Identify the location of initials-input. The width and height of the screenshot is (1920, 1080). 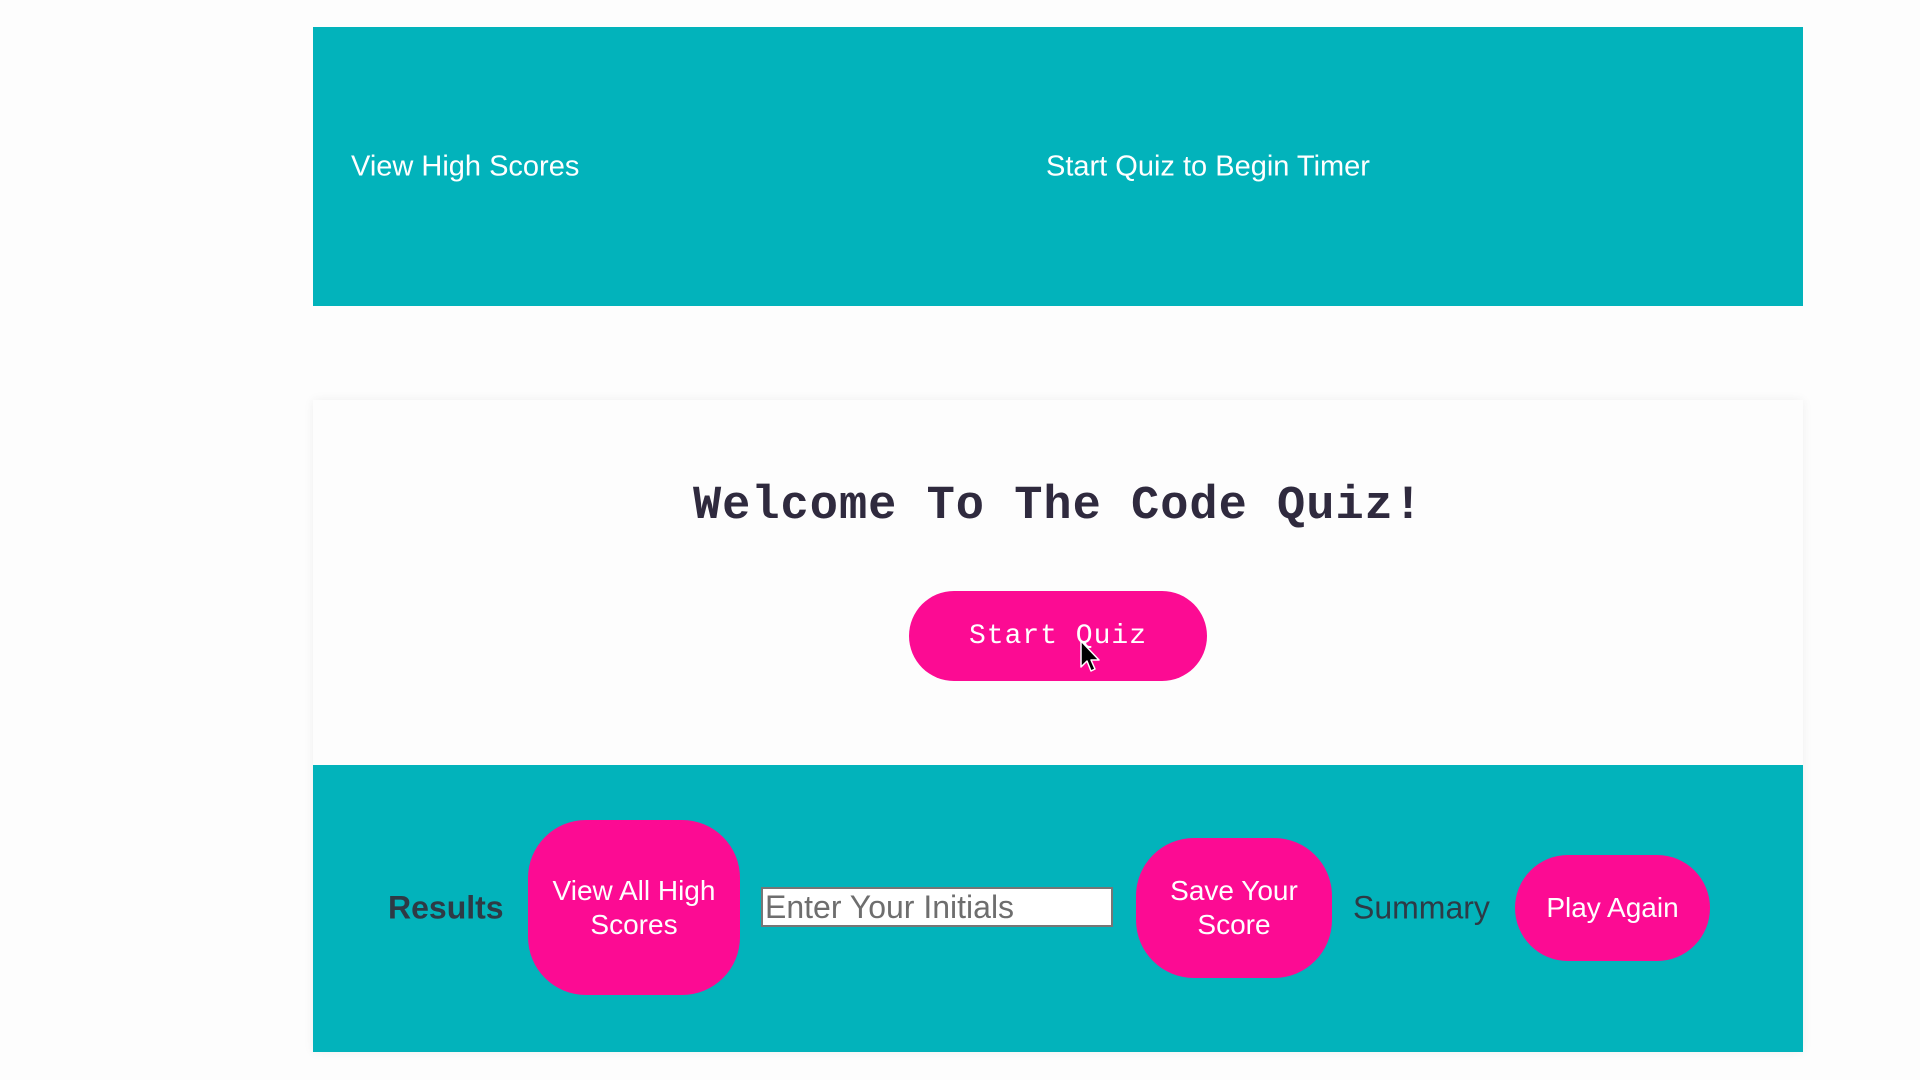
(937, 907).